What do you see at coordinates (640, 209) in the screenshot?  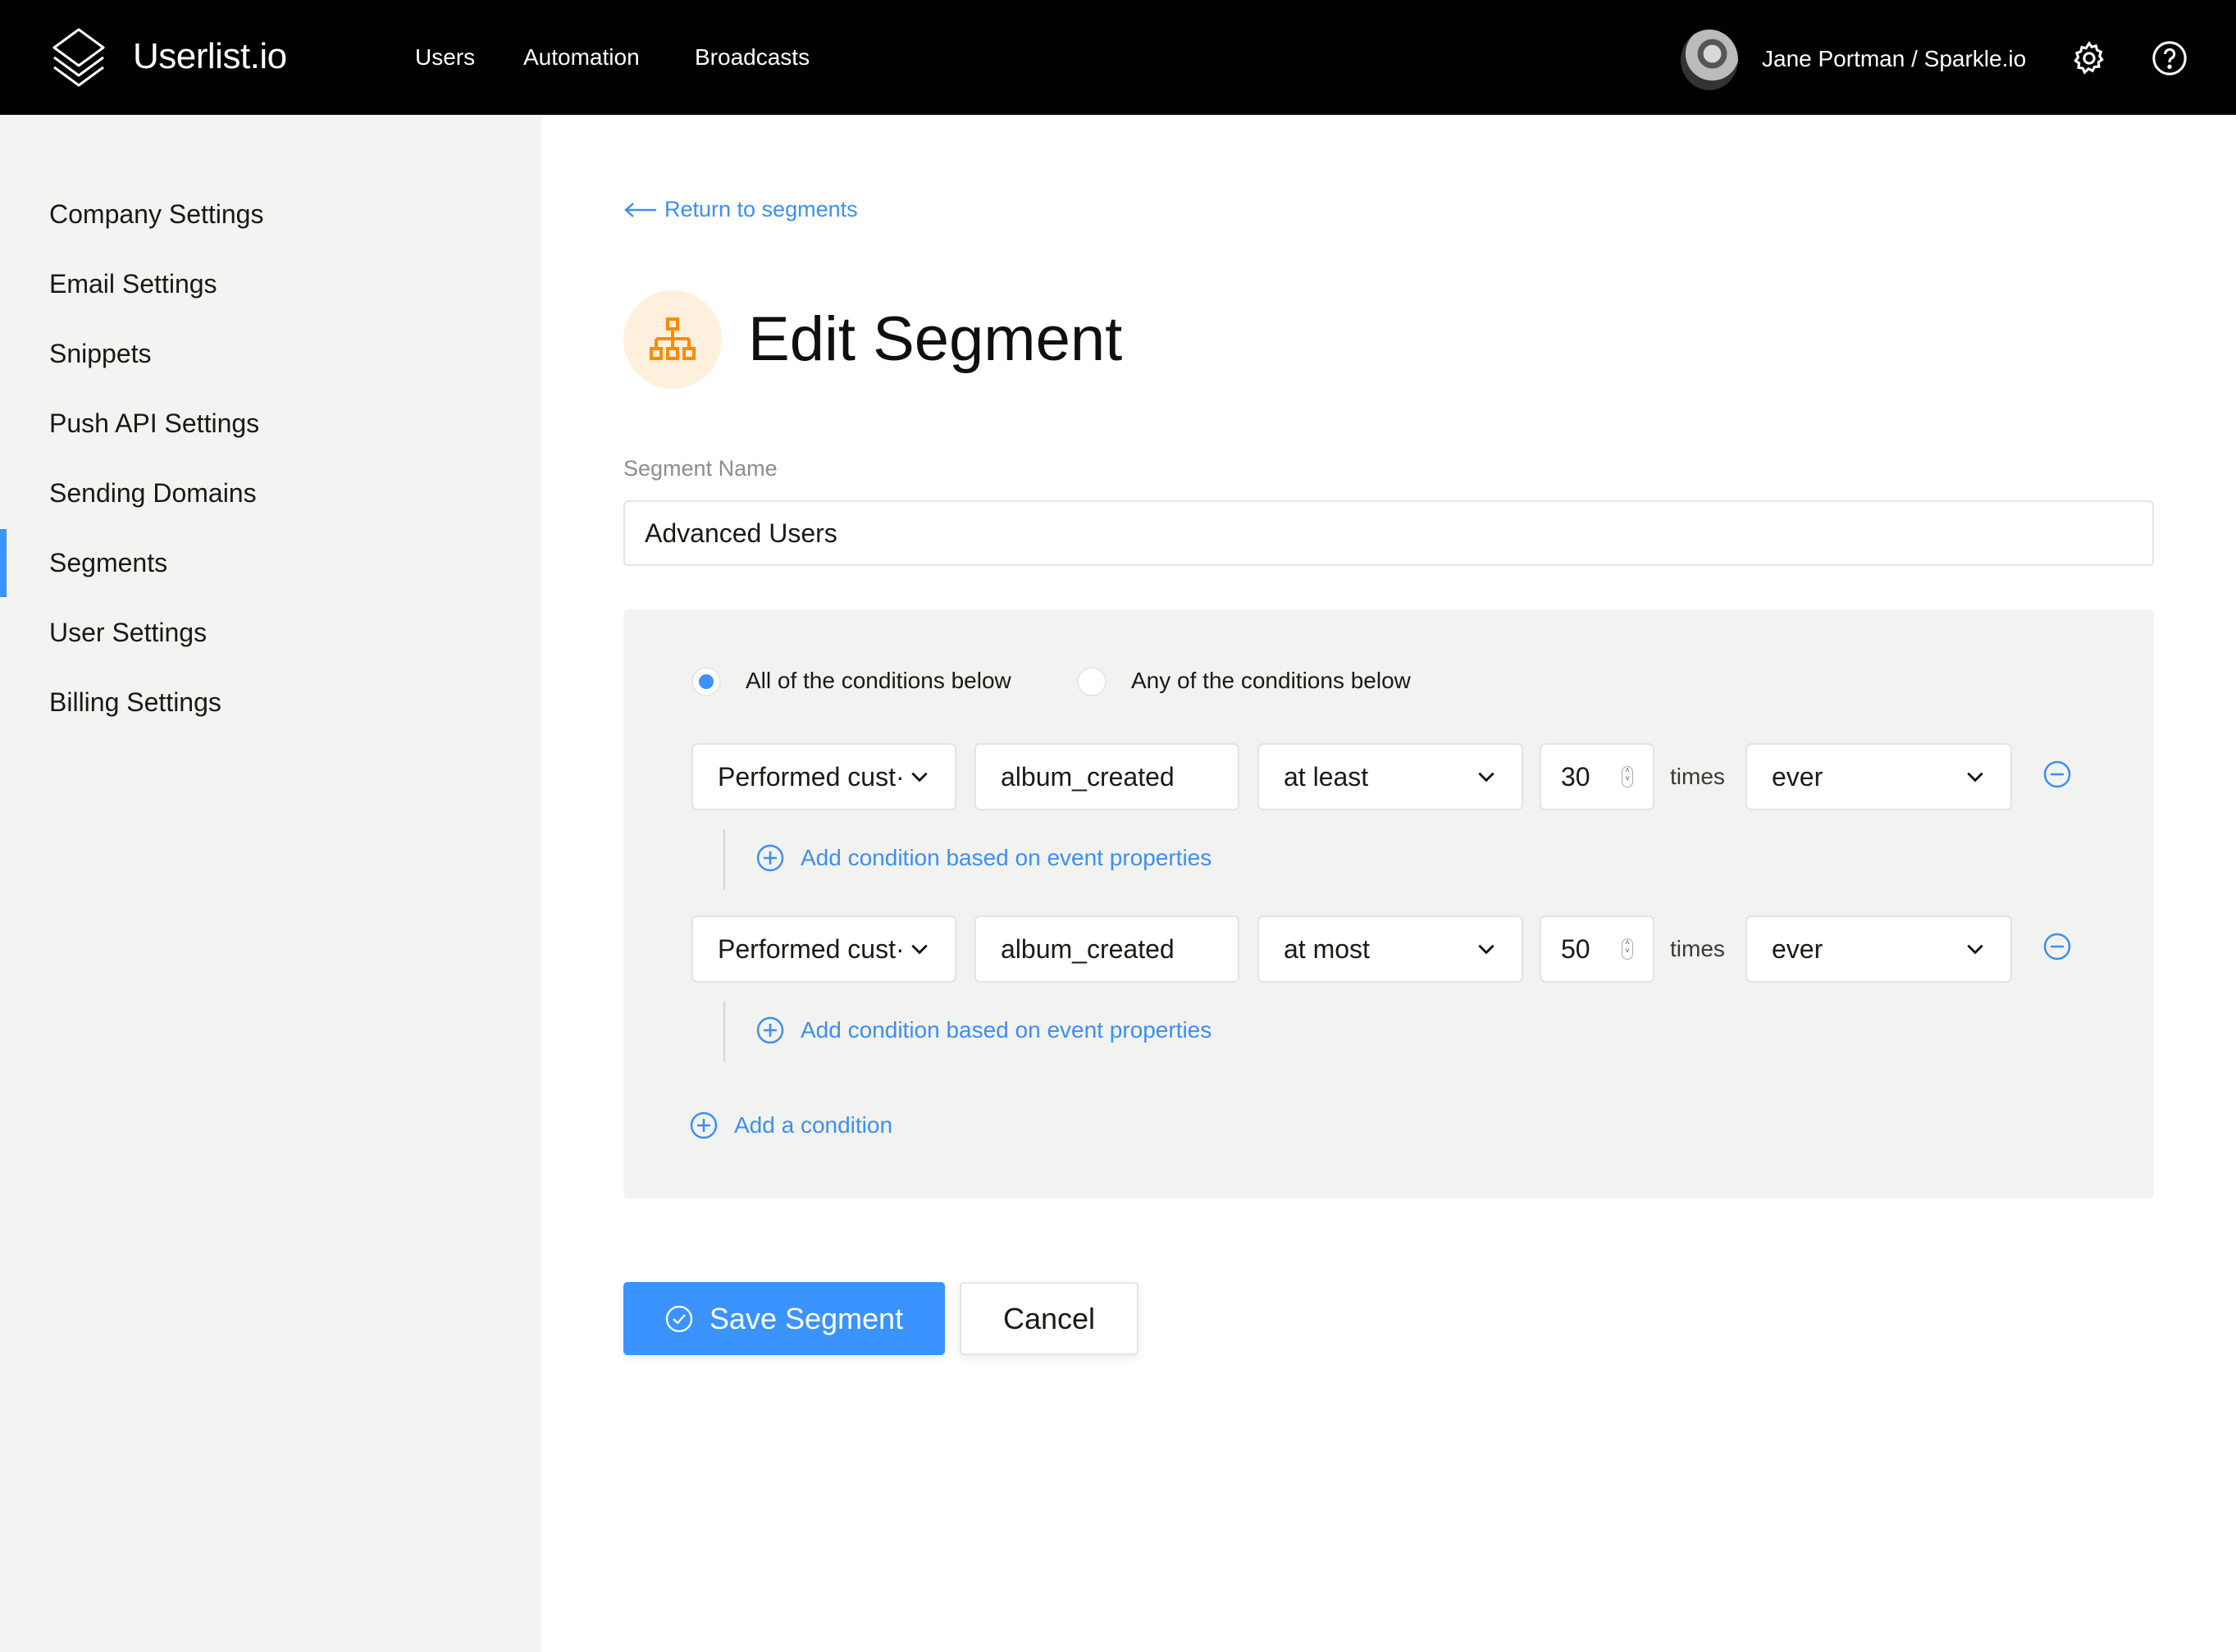 I see `arrow-left-icon` at bounding box center [640, 209].